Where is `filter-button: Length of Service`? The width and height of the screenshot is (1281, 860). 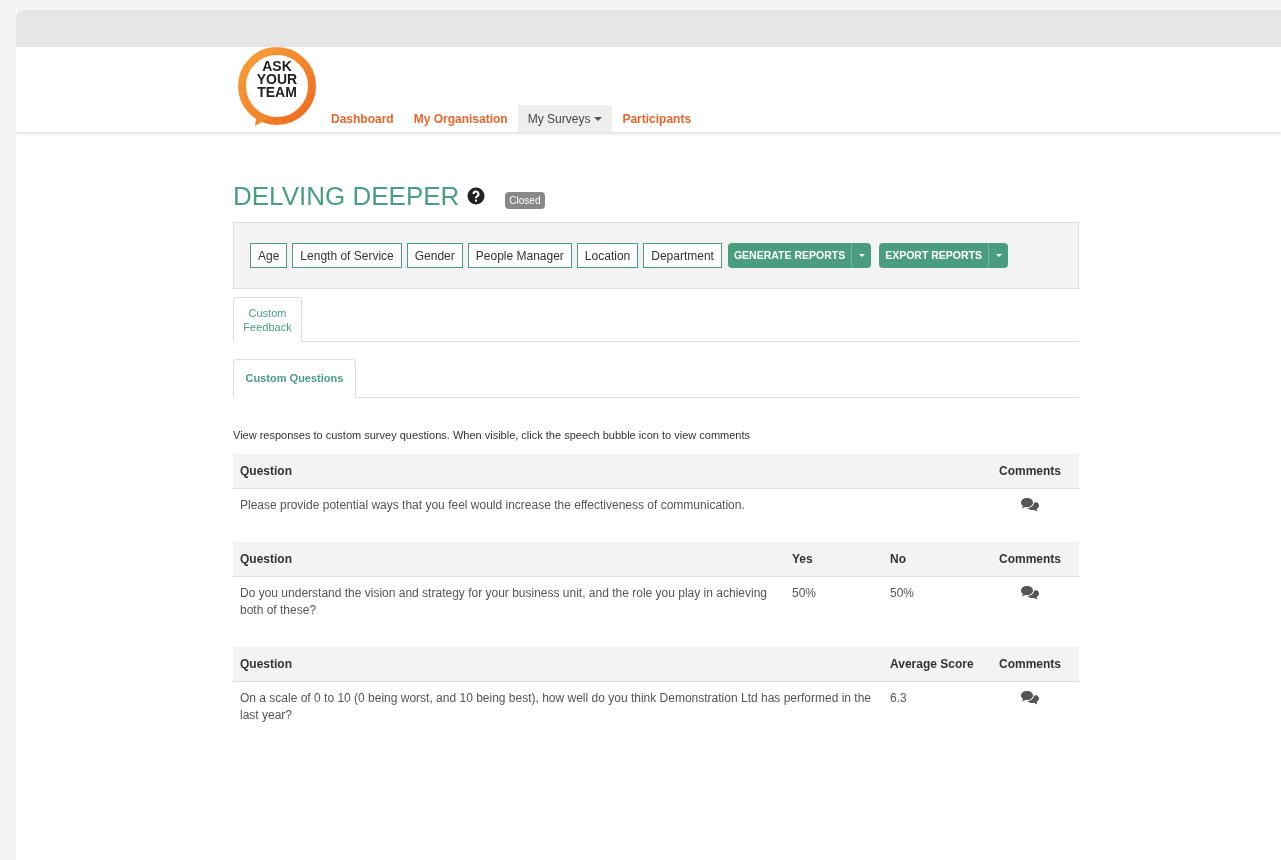
filter-button: Length of Service is located at coordinates (347, 255).